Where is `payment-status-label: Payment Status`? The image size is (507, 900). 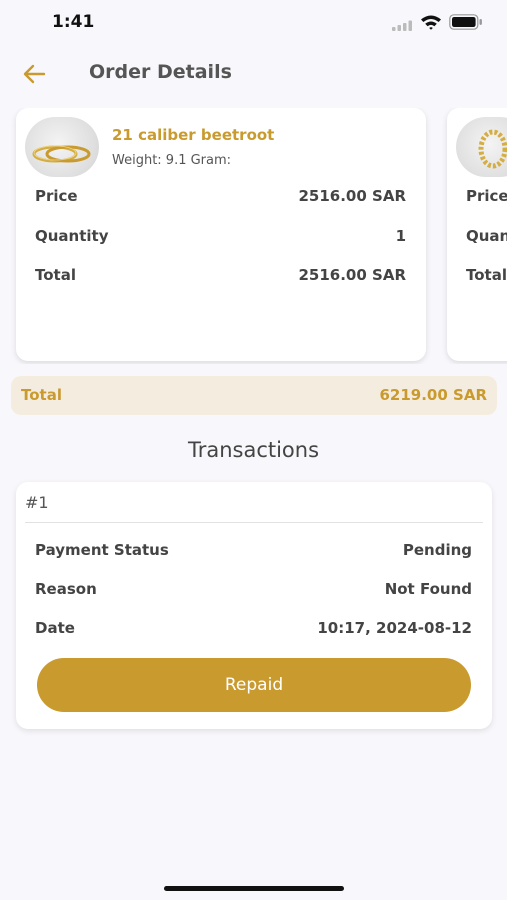 payment-status-label: Payment Status is located at coordinates (102, 550).